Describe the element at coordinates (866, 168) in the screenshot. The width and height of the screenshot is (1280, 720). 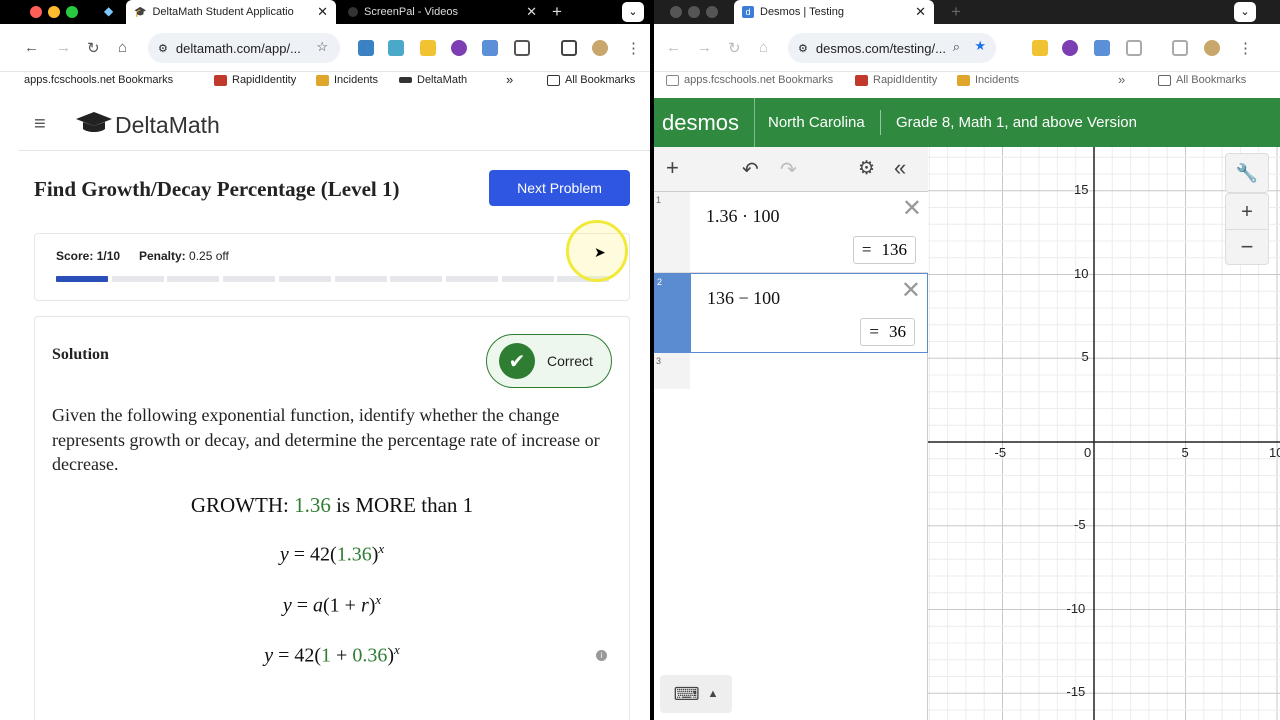
I see `settings-gear-icon: ⚙` at that location.